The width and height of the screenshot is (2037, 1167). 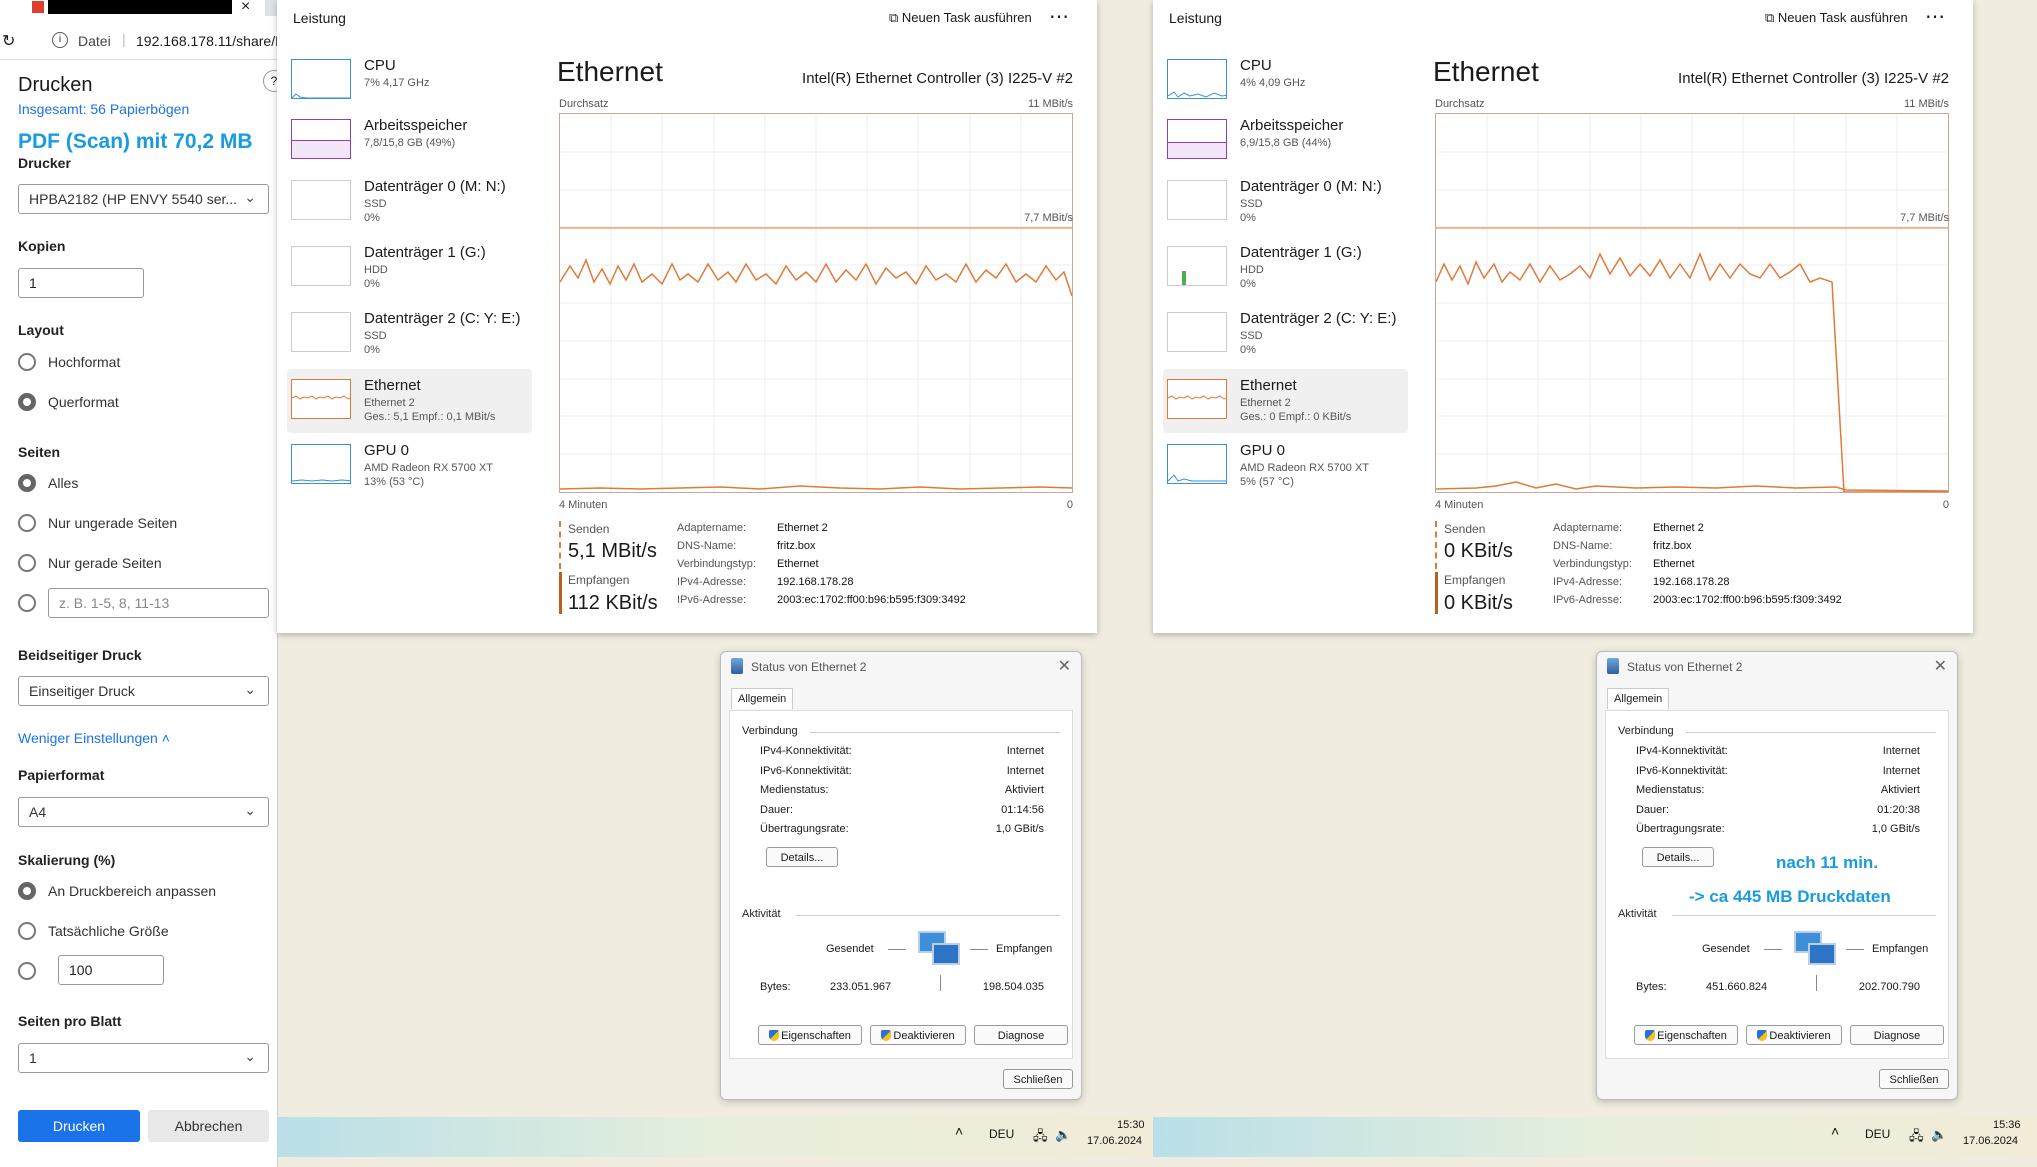 What do you see at coordinates (1285, 146) in the screenshot?
I see `sidebar-item-memory: Arbeitsspeicher 6,9/15,8 GB (44%)` at bounding box center [1285, 146].